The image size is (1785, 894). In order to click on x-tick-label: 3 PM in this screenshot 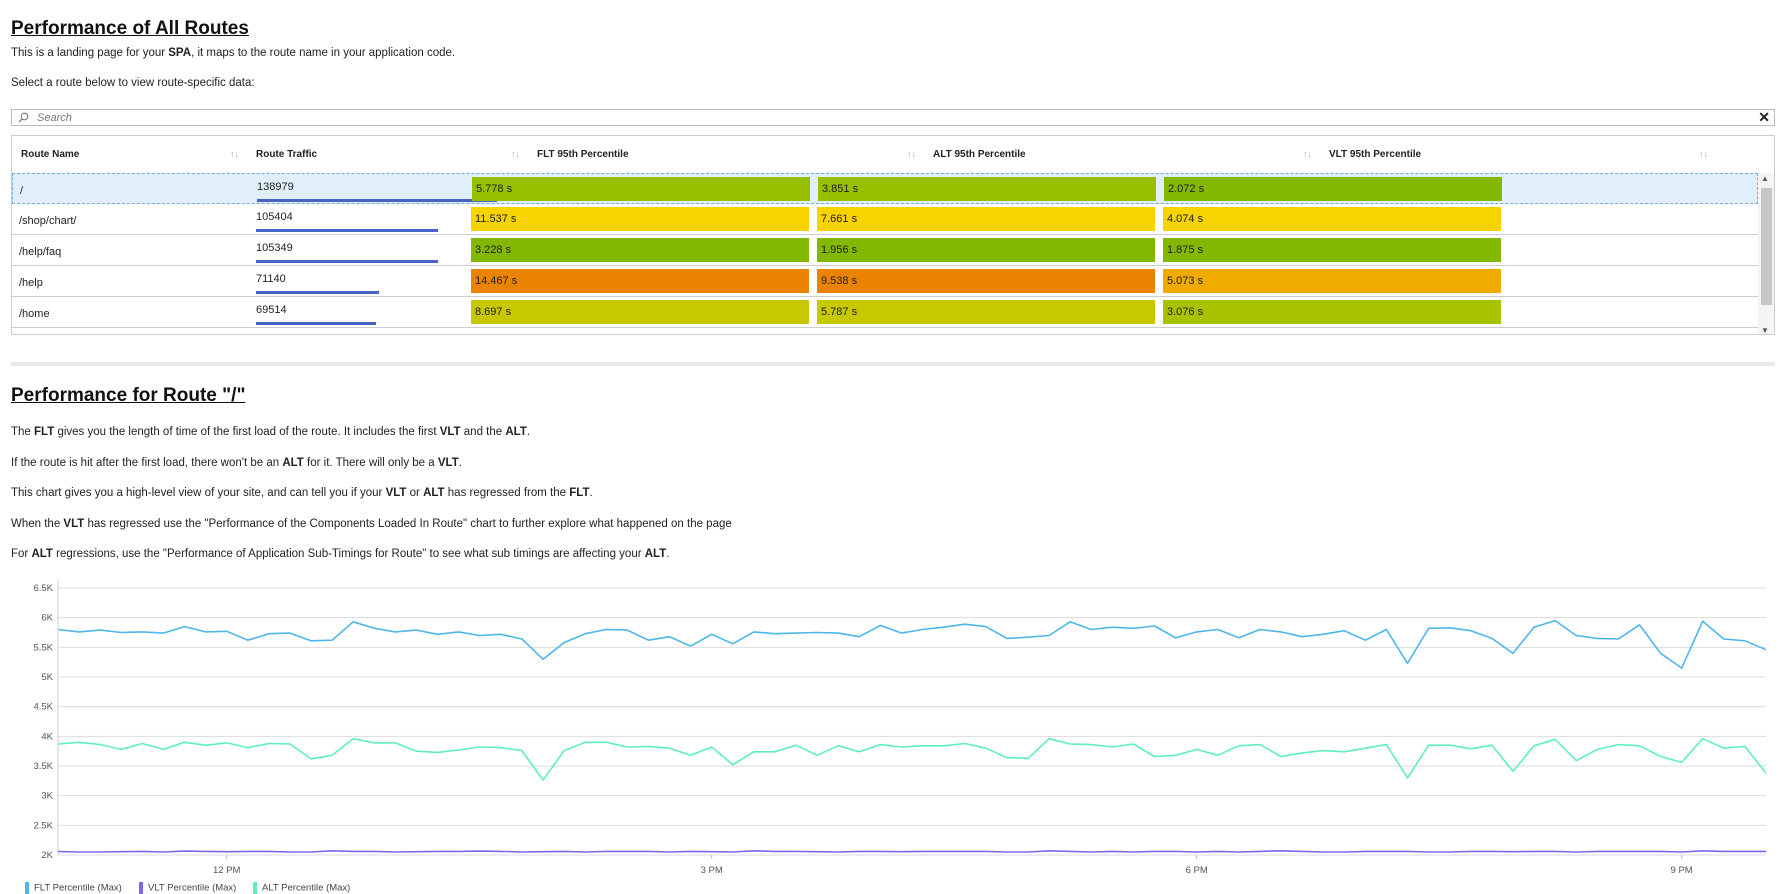, I will do `click(712, 870)`.